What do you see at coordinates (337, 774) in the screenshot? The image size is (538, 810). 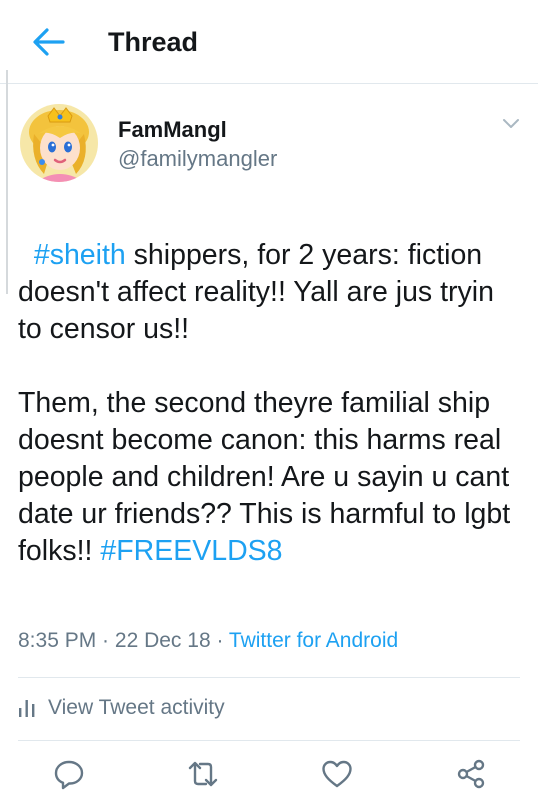 I see `like-icon` at bounding box center [337, 774].